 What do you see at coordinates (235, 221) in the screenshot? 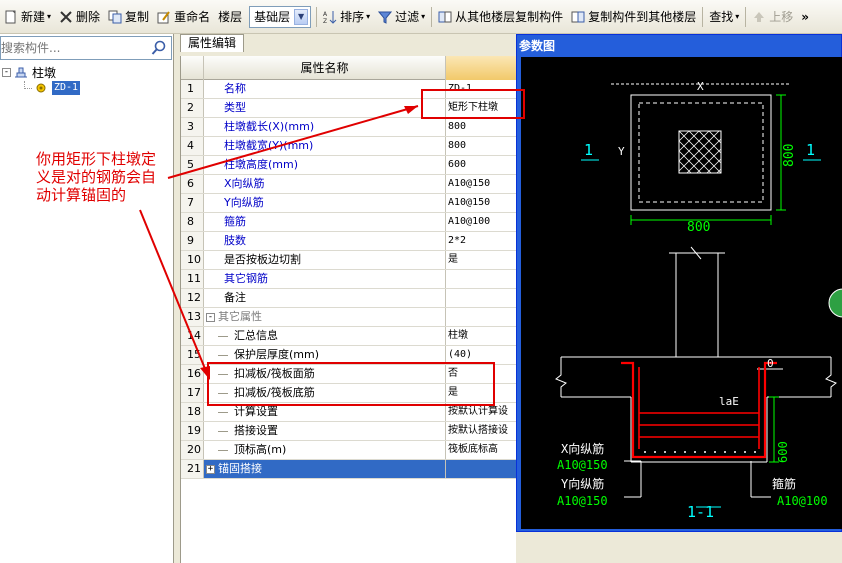
I see `property-name: 箍筋` at bounding box center [235, 221].